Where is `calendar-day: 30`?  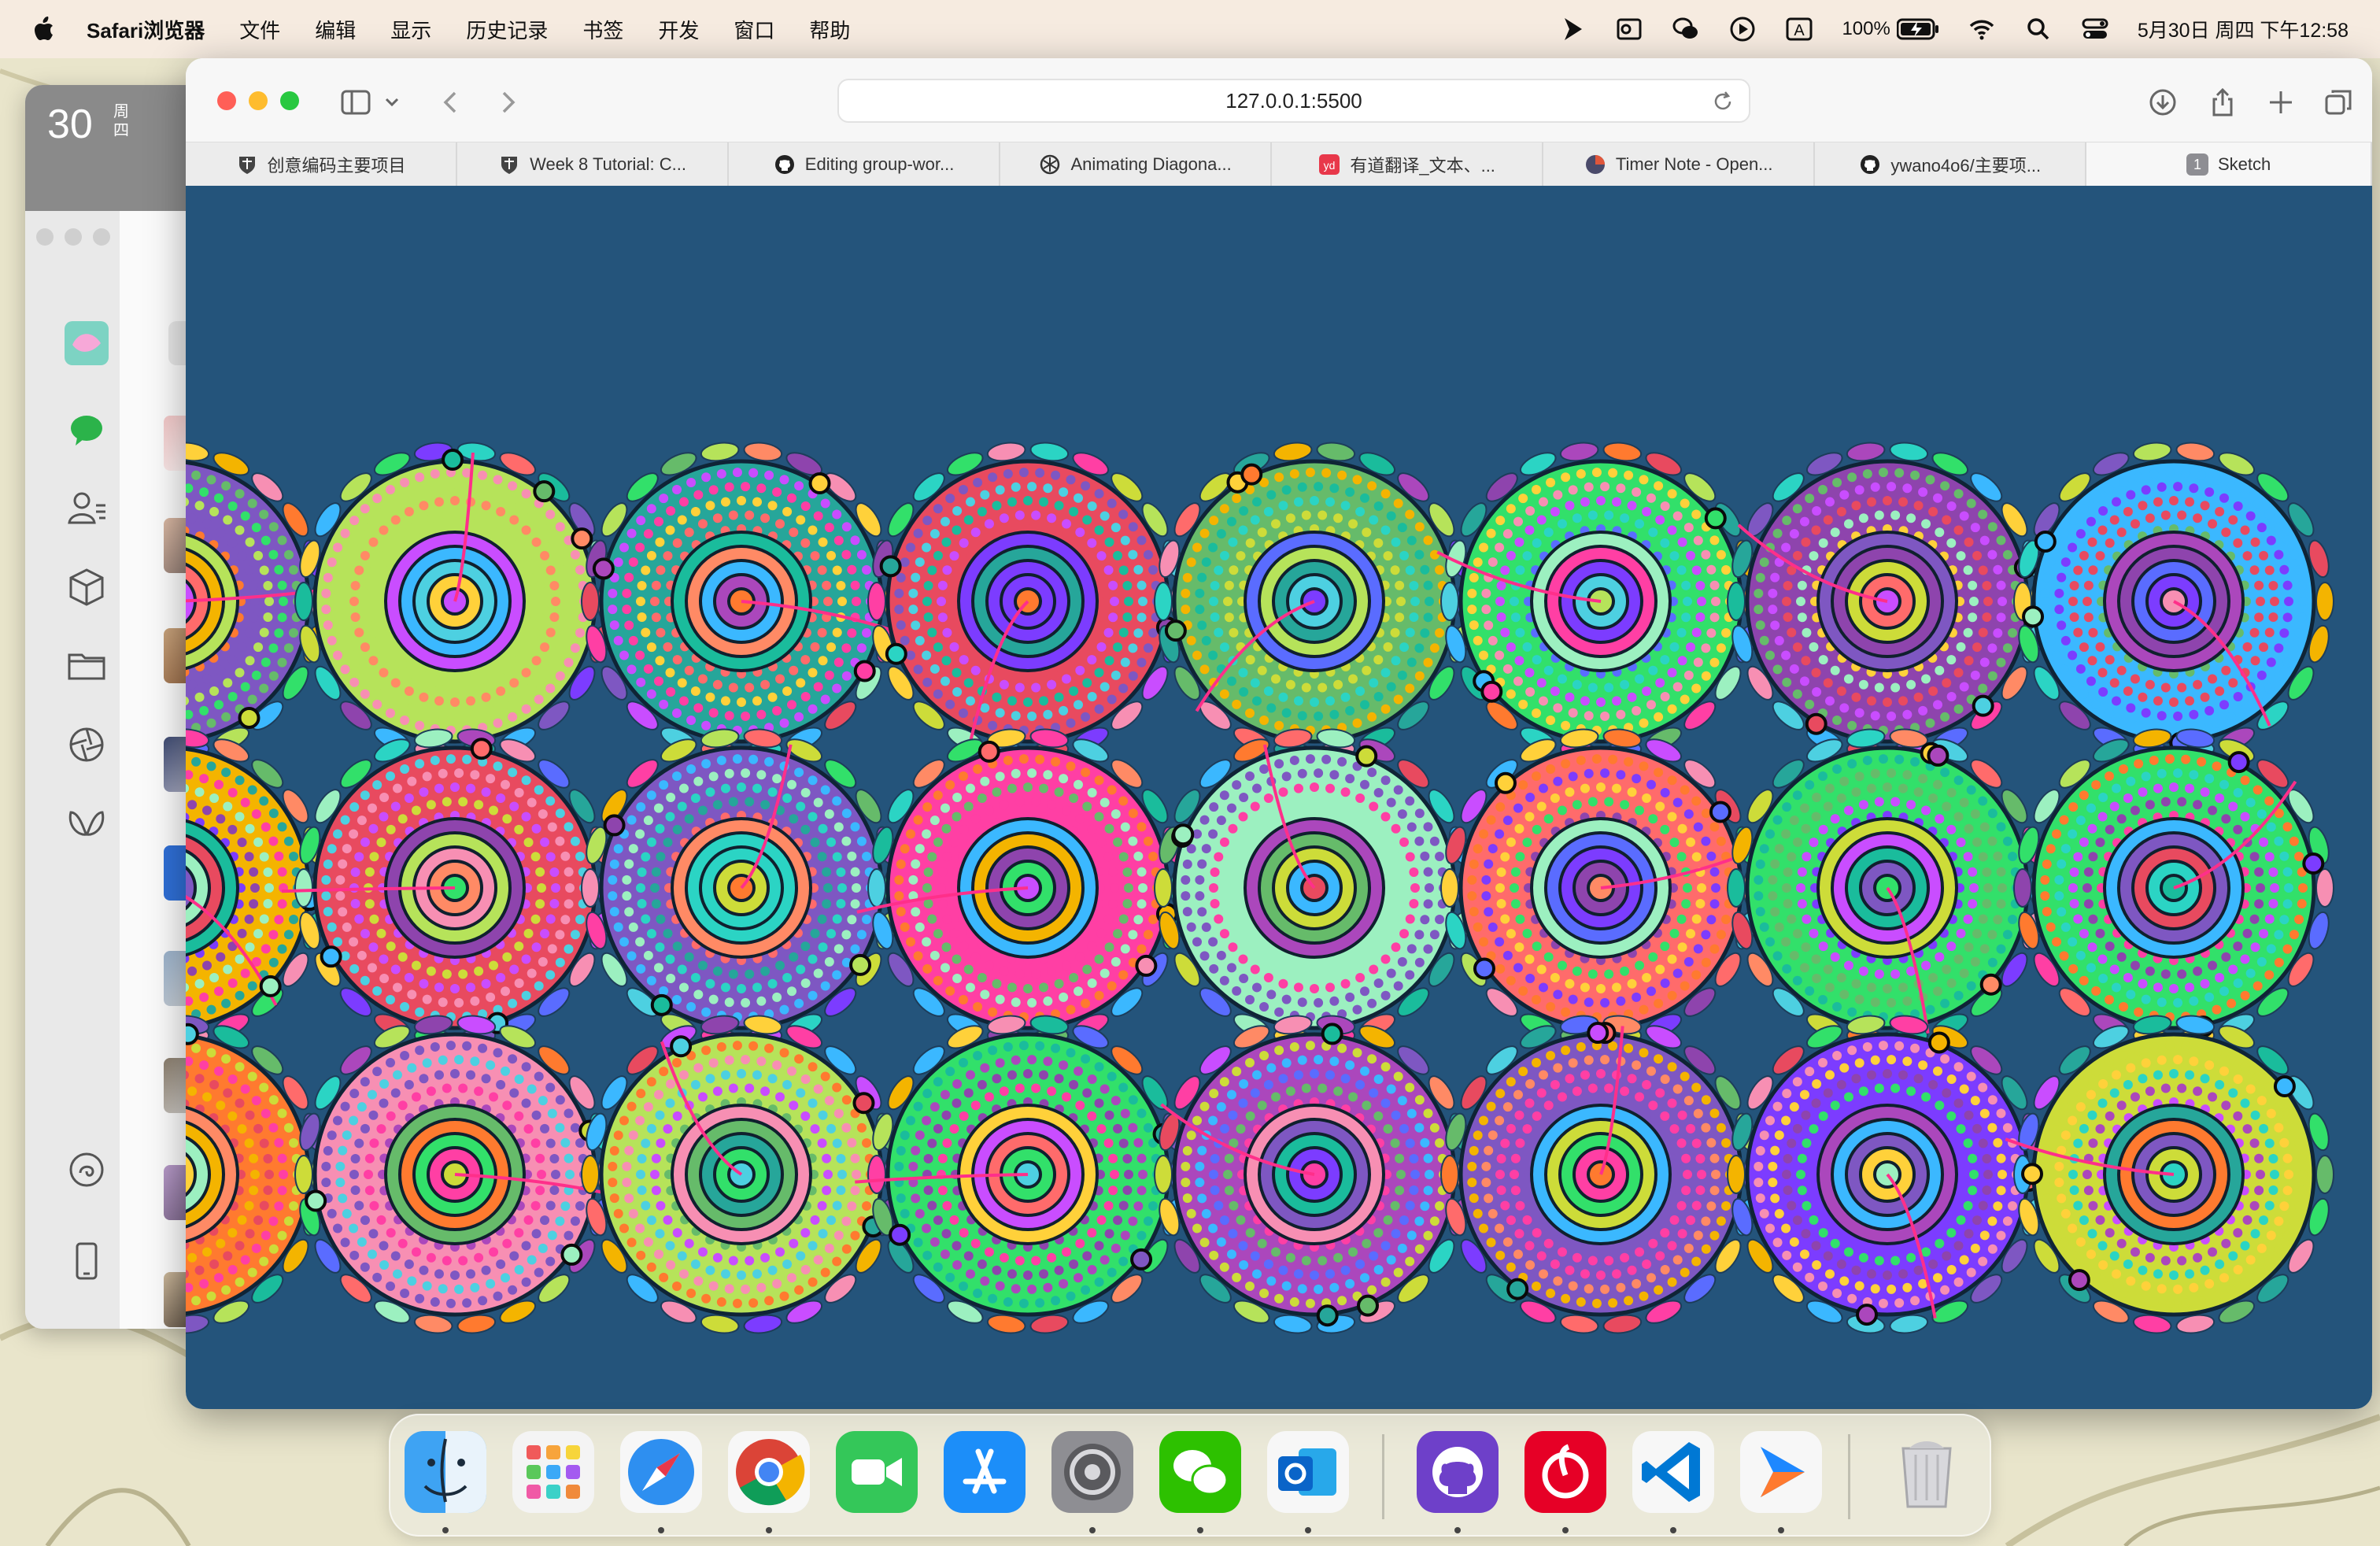 calendar-day: 30 is located at coordinates (70, 125).